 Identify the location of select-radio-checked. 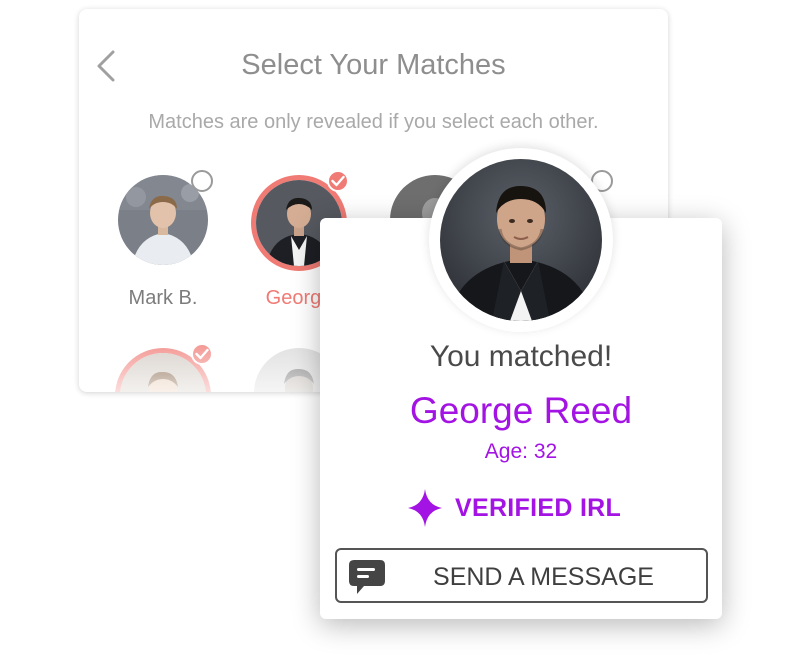
(338, 181).